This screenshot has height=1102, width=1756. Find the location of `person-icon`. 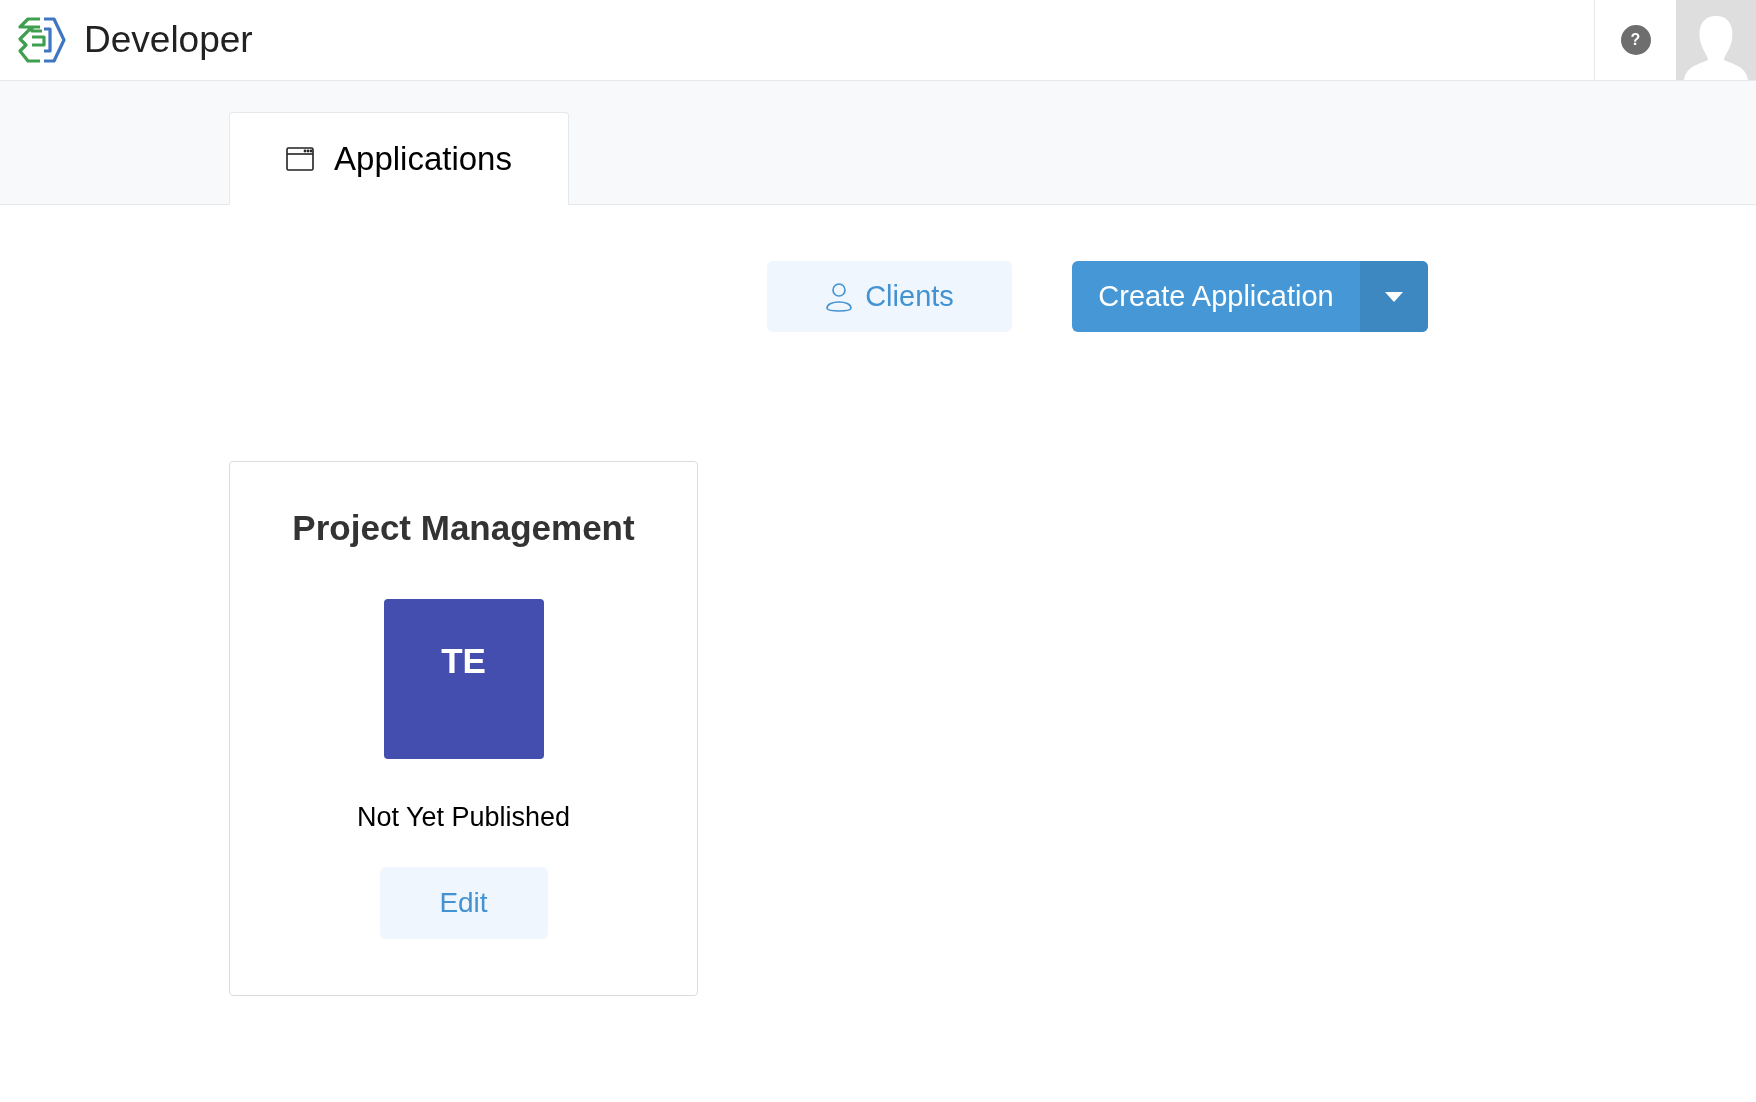

person-icon is located at coordinates (839, 296).